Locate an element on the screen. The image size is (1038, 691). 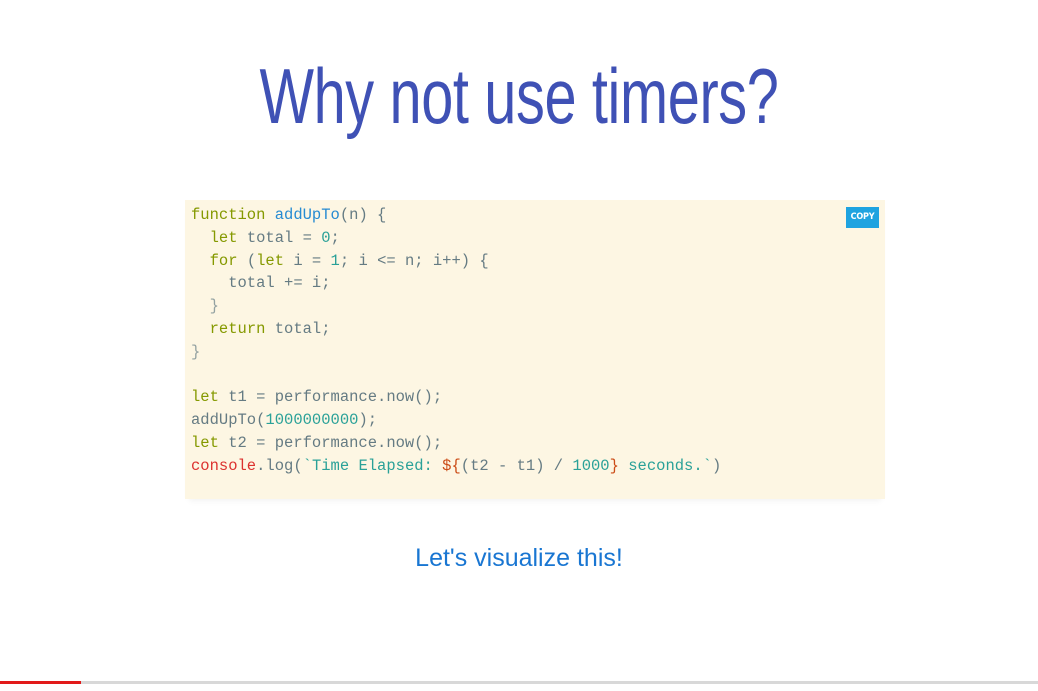
code-token: return is located at coordinates (237, 328).